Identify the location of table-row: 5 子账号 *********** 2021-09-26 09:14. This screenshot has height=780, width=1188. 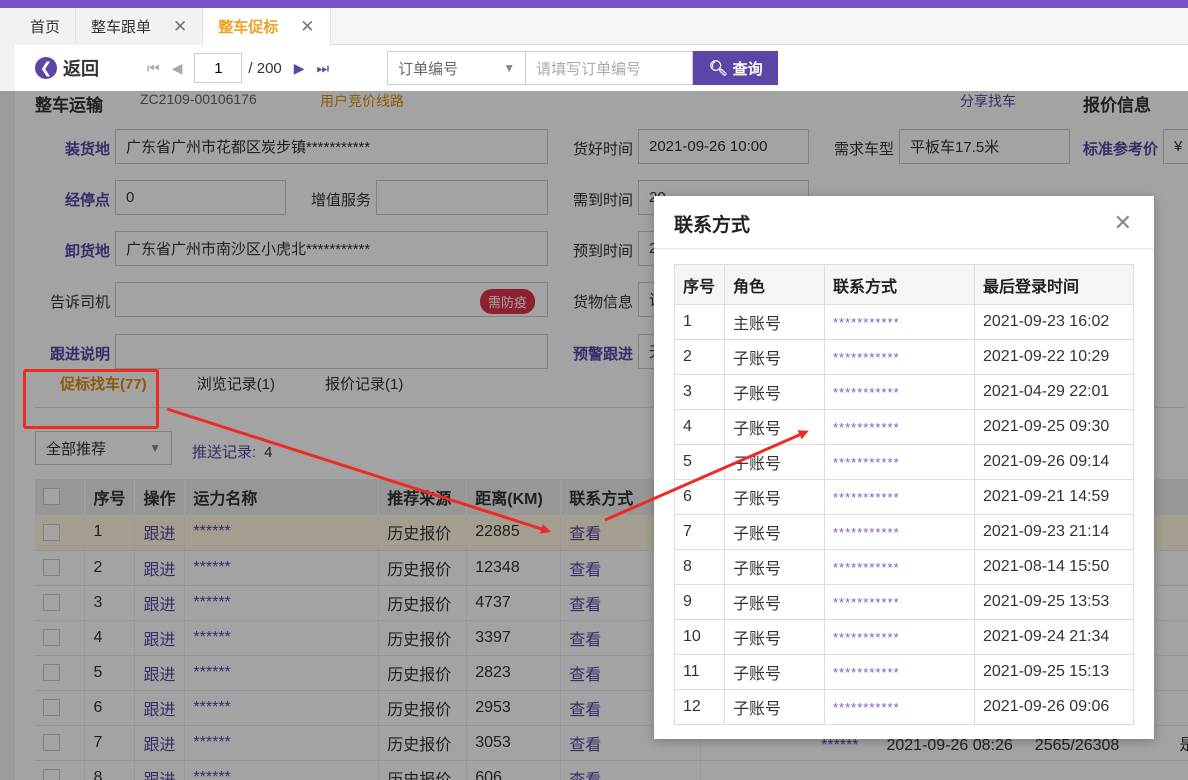
(904, 462).